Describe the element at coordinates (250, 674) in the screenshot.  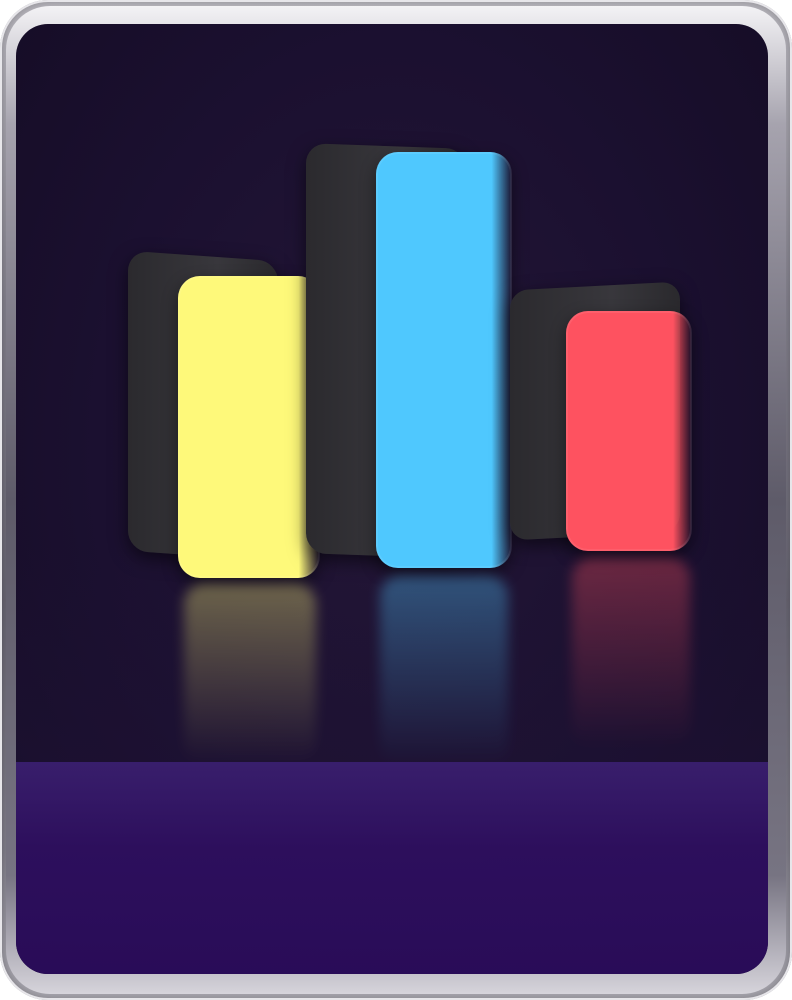
I see `left-bar-reflection` at that location.